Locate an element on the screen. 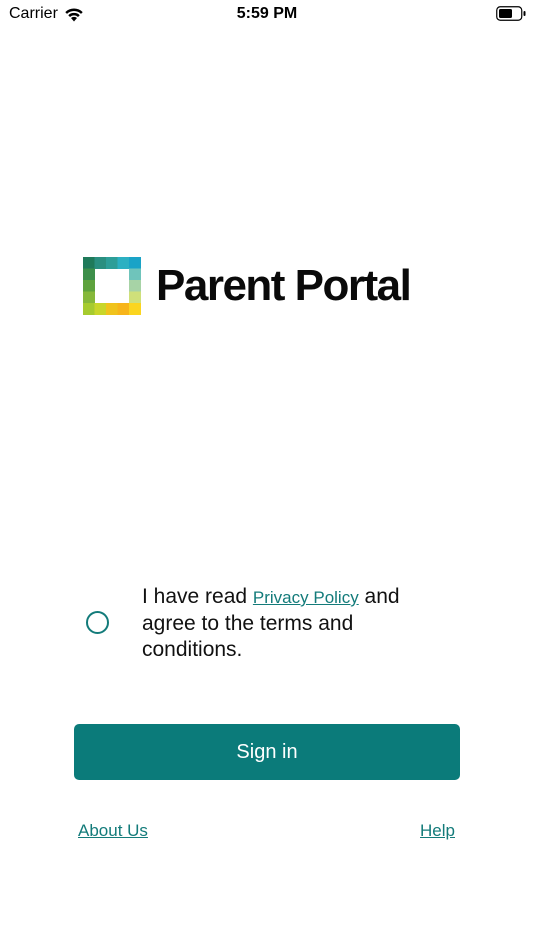 This screenshot has width=534, height=950. privacy-policy-link: Privacy Policy is located at coordinates (306, 597).